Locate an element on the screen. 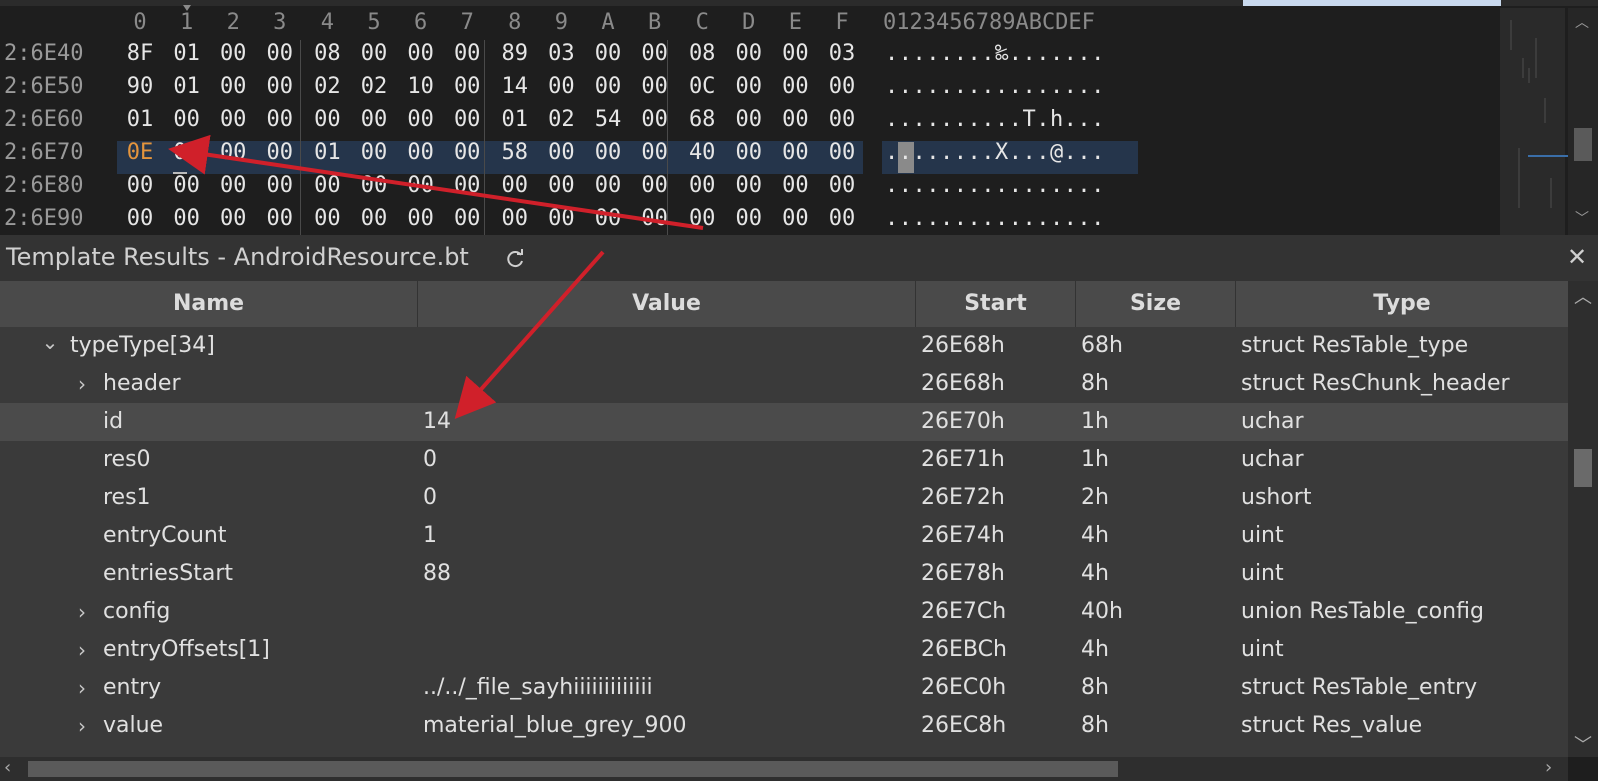 Image resolution: width=1598 pixels, height=781 pixels. refresh-icon is located at coordinates (515, 259).